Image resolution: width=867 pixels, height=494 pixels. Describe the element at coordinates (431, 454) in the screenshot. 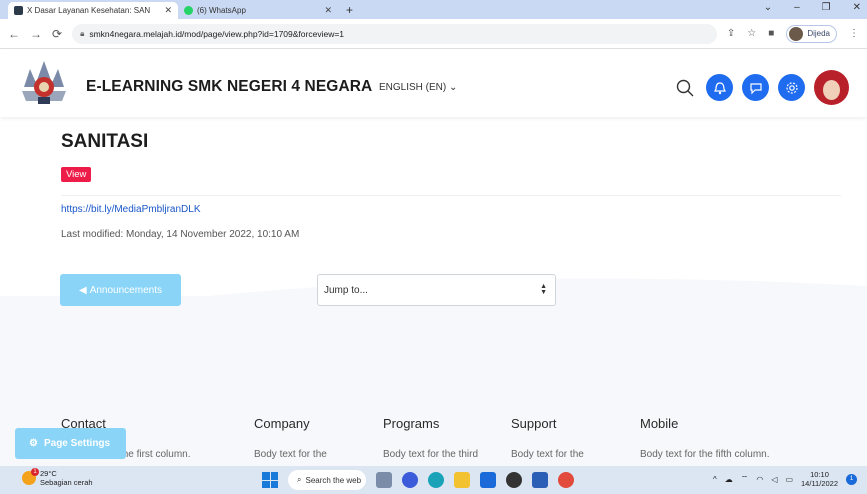

I see `footer-body: Body text for the third` at that location.